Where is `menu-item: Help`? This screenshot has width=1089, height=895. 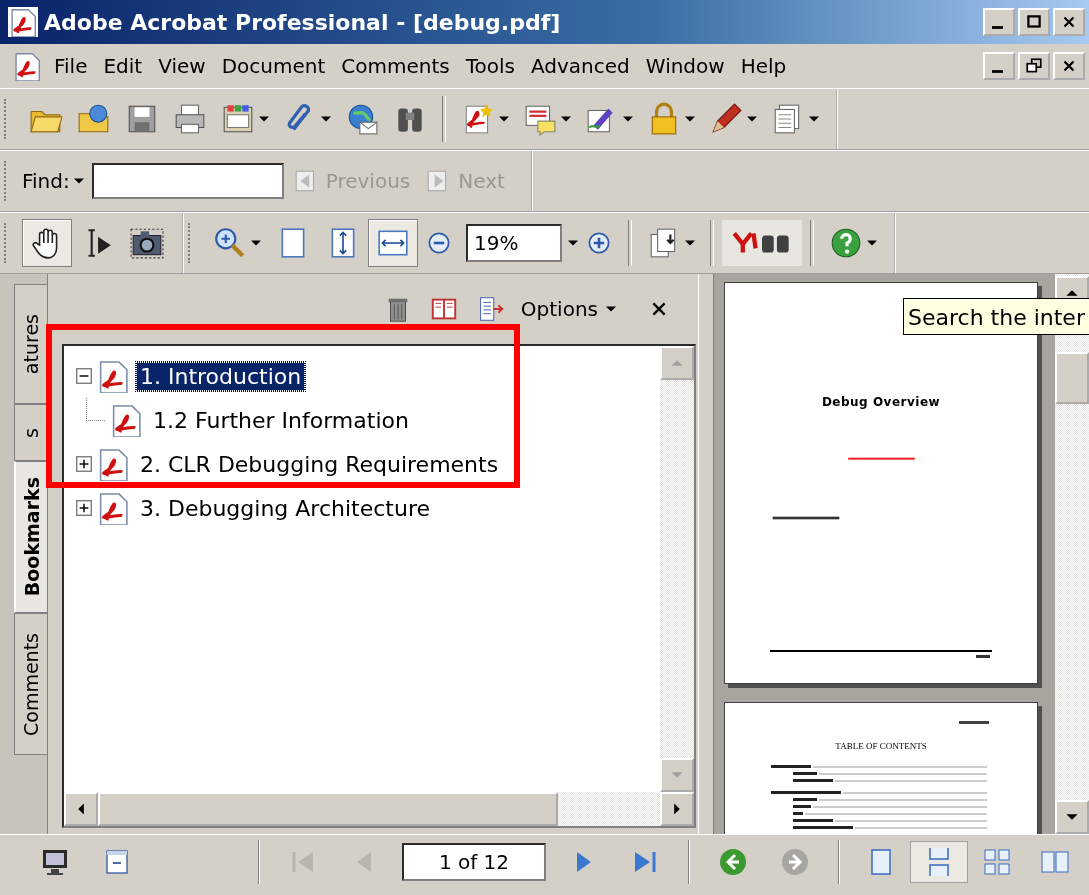 menu-item: Help is located at coordinates (763, 66).